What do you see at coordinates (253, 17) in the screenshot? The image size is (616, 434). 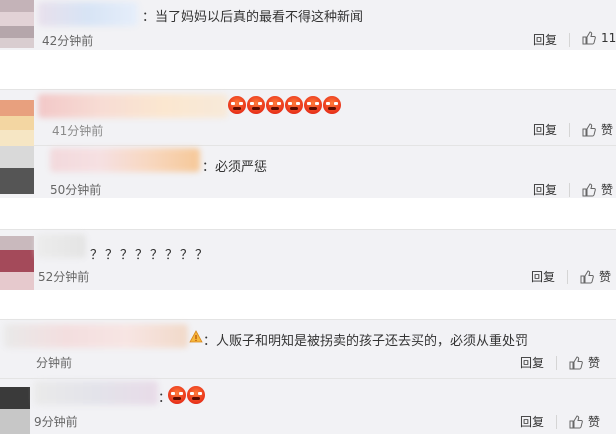 I see `comment-text: ：当了妈妈以后真的最看不得这种新闻` at bounding box center [253, 17].